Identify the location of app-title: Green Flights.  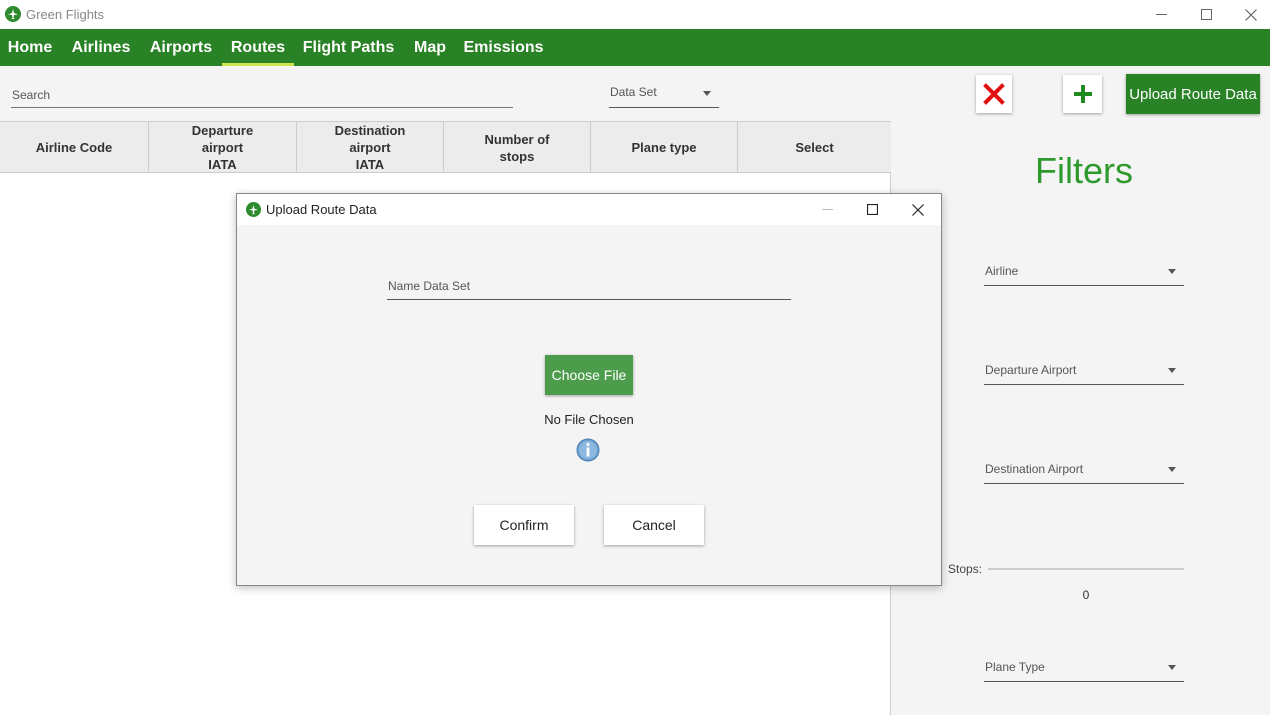
(65, 14).